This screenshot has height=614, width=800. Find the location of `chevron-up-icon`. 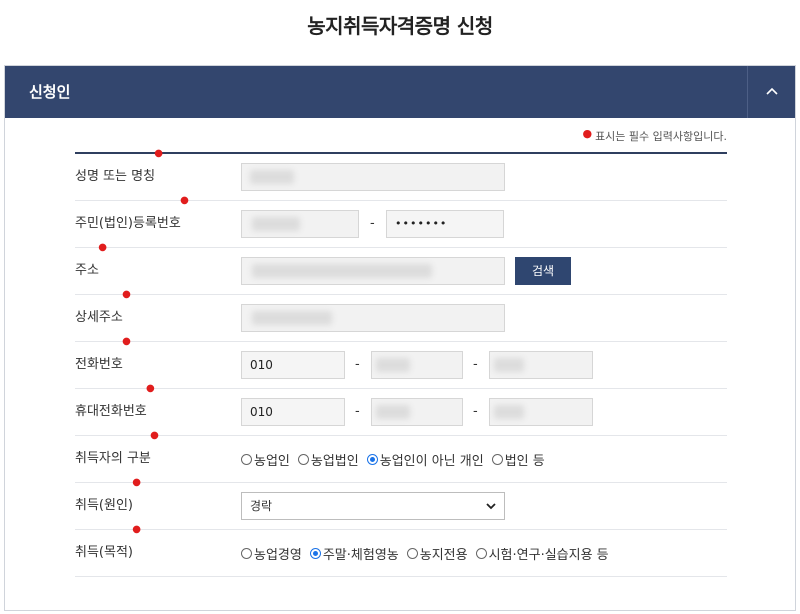

chevron-up-icon is located at coordinates (772, 91).